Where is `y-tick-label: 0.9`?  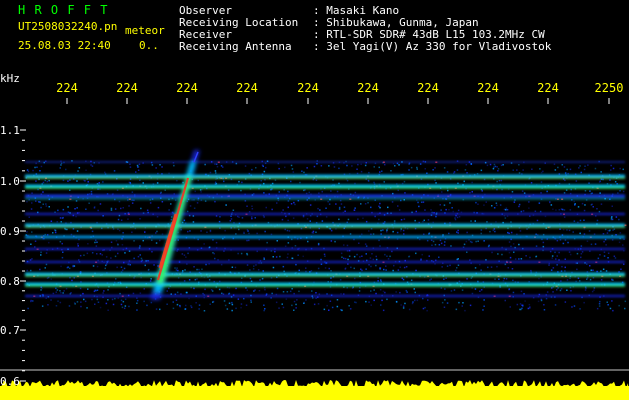 y-tick-label: 0.9 is located at coordinates (10, 231).